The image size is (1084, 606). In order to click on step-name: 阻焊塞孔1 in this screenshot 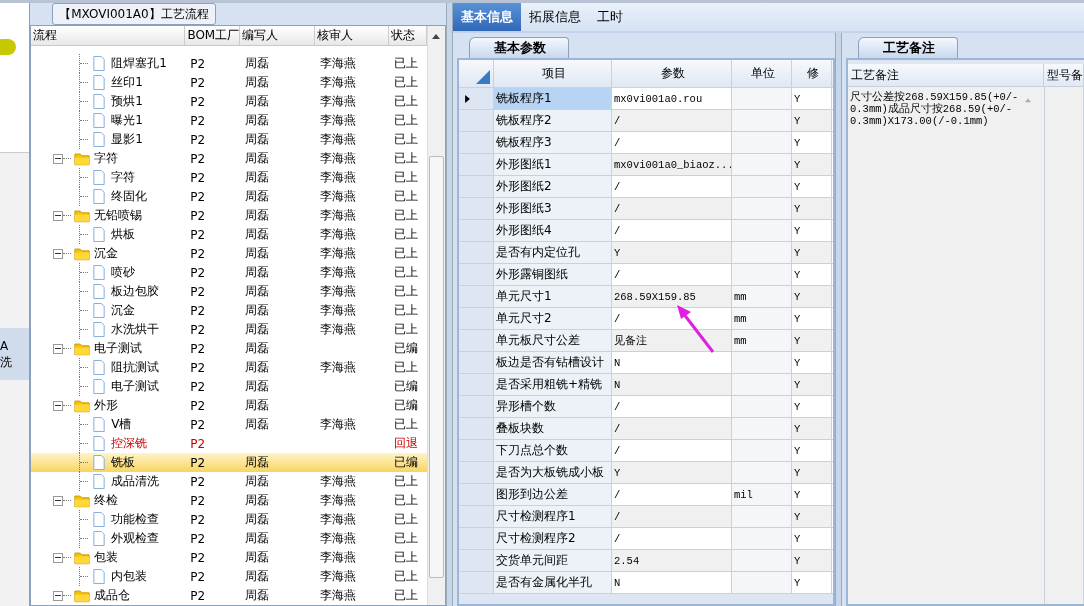, I will do `click(138, 63)`.